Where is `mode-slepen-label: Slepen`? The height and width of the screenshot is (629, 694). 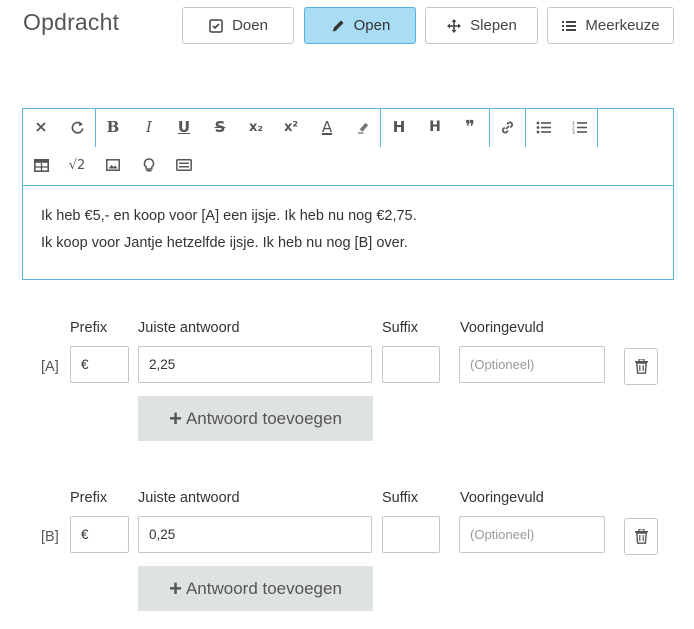 mode-slepen-label: Slepen is located at coordinates (493, 25).